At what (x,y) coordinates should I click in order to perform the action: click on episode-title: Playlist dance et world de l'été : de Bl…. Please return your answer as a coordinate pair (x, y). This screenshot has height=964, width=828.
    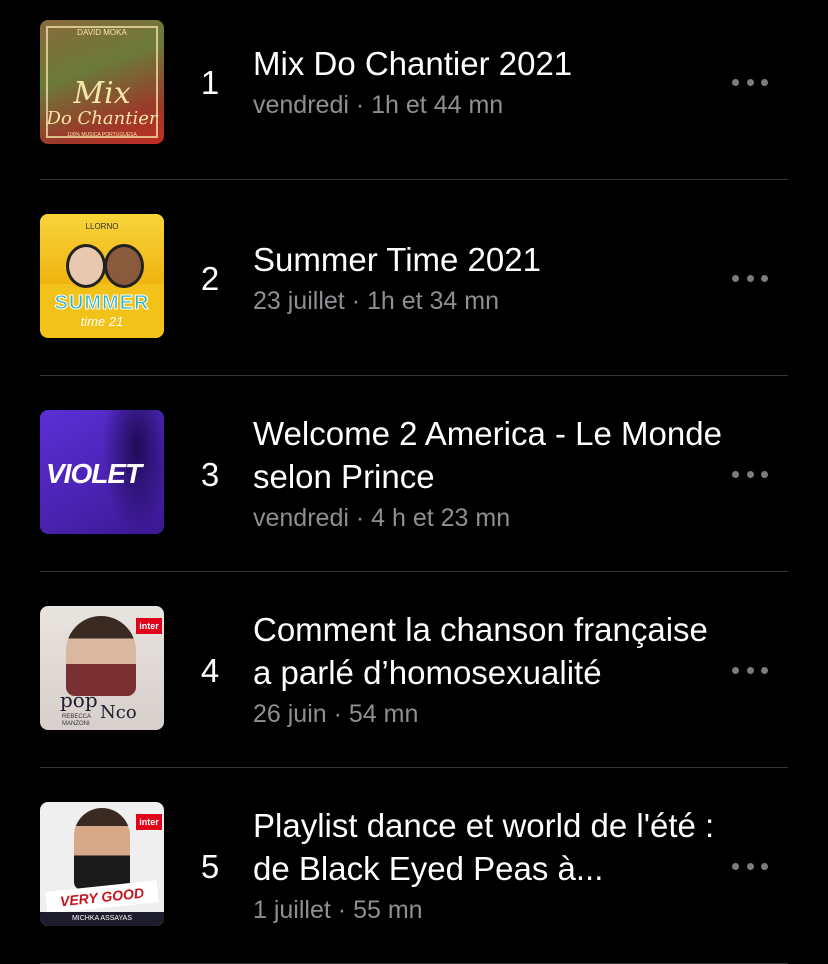
    Looking at the image, I should click on (488, 847).